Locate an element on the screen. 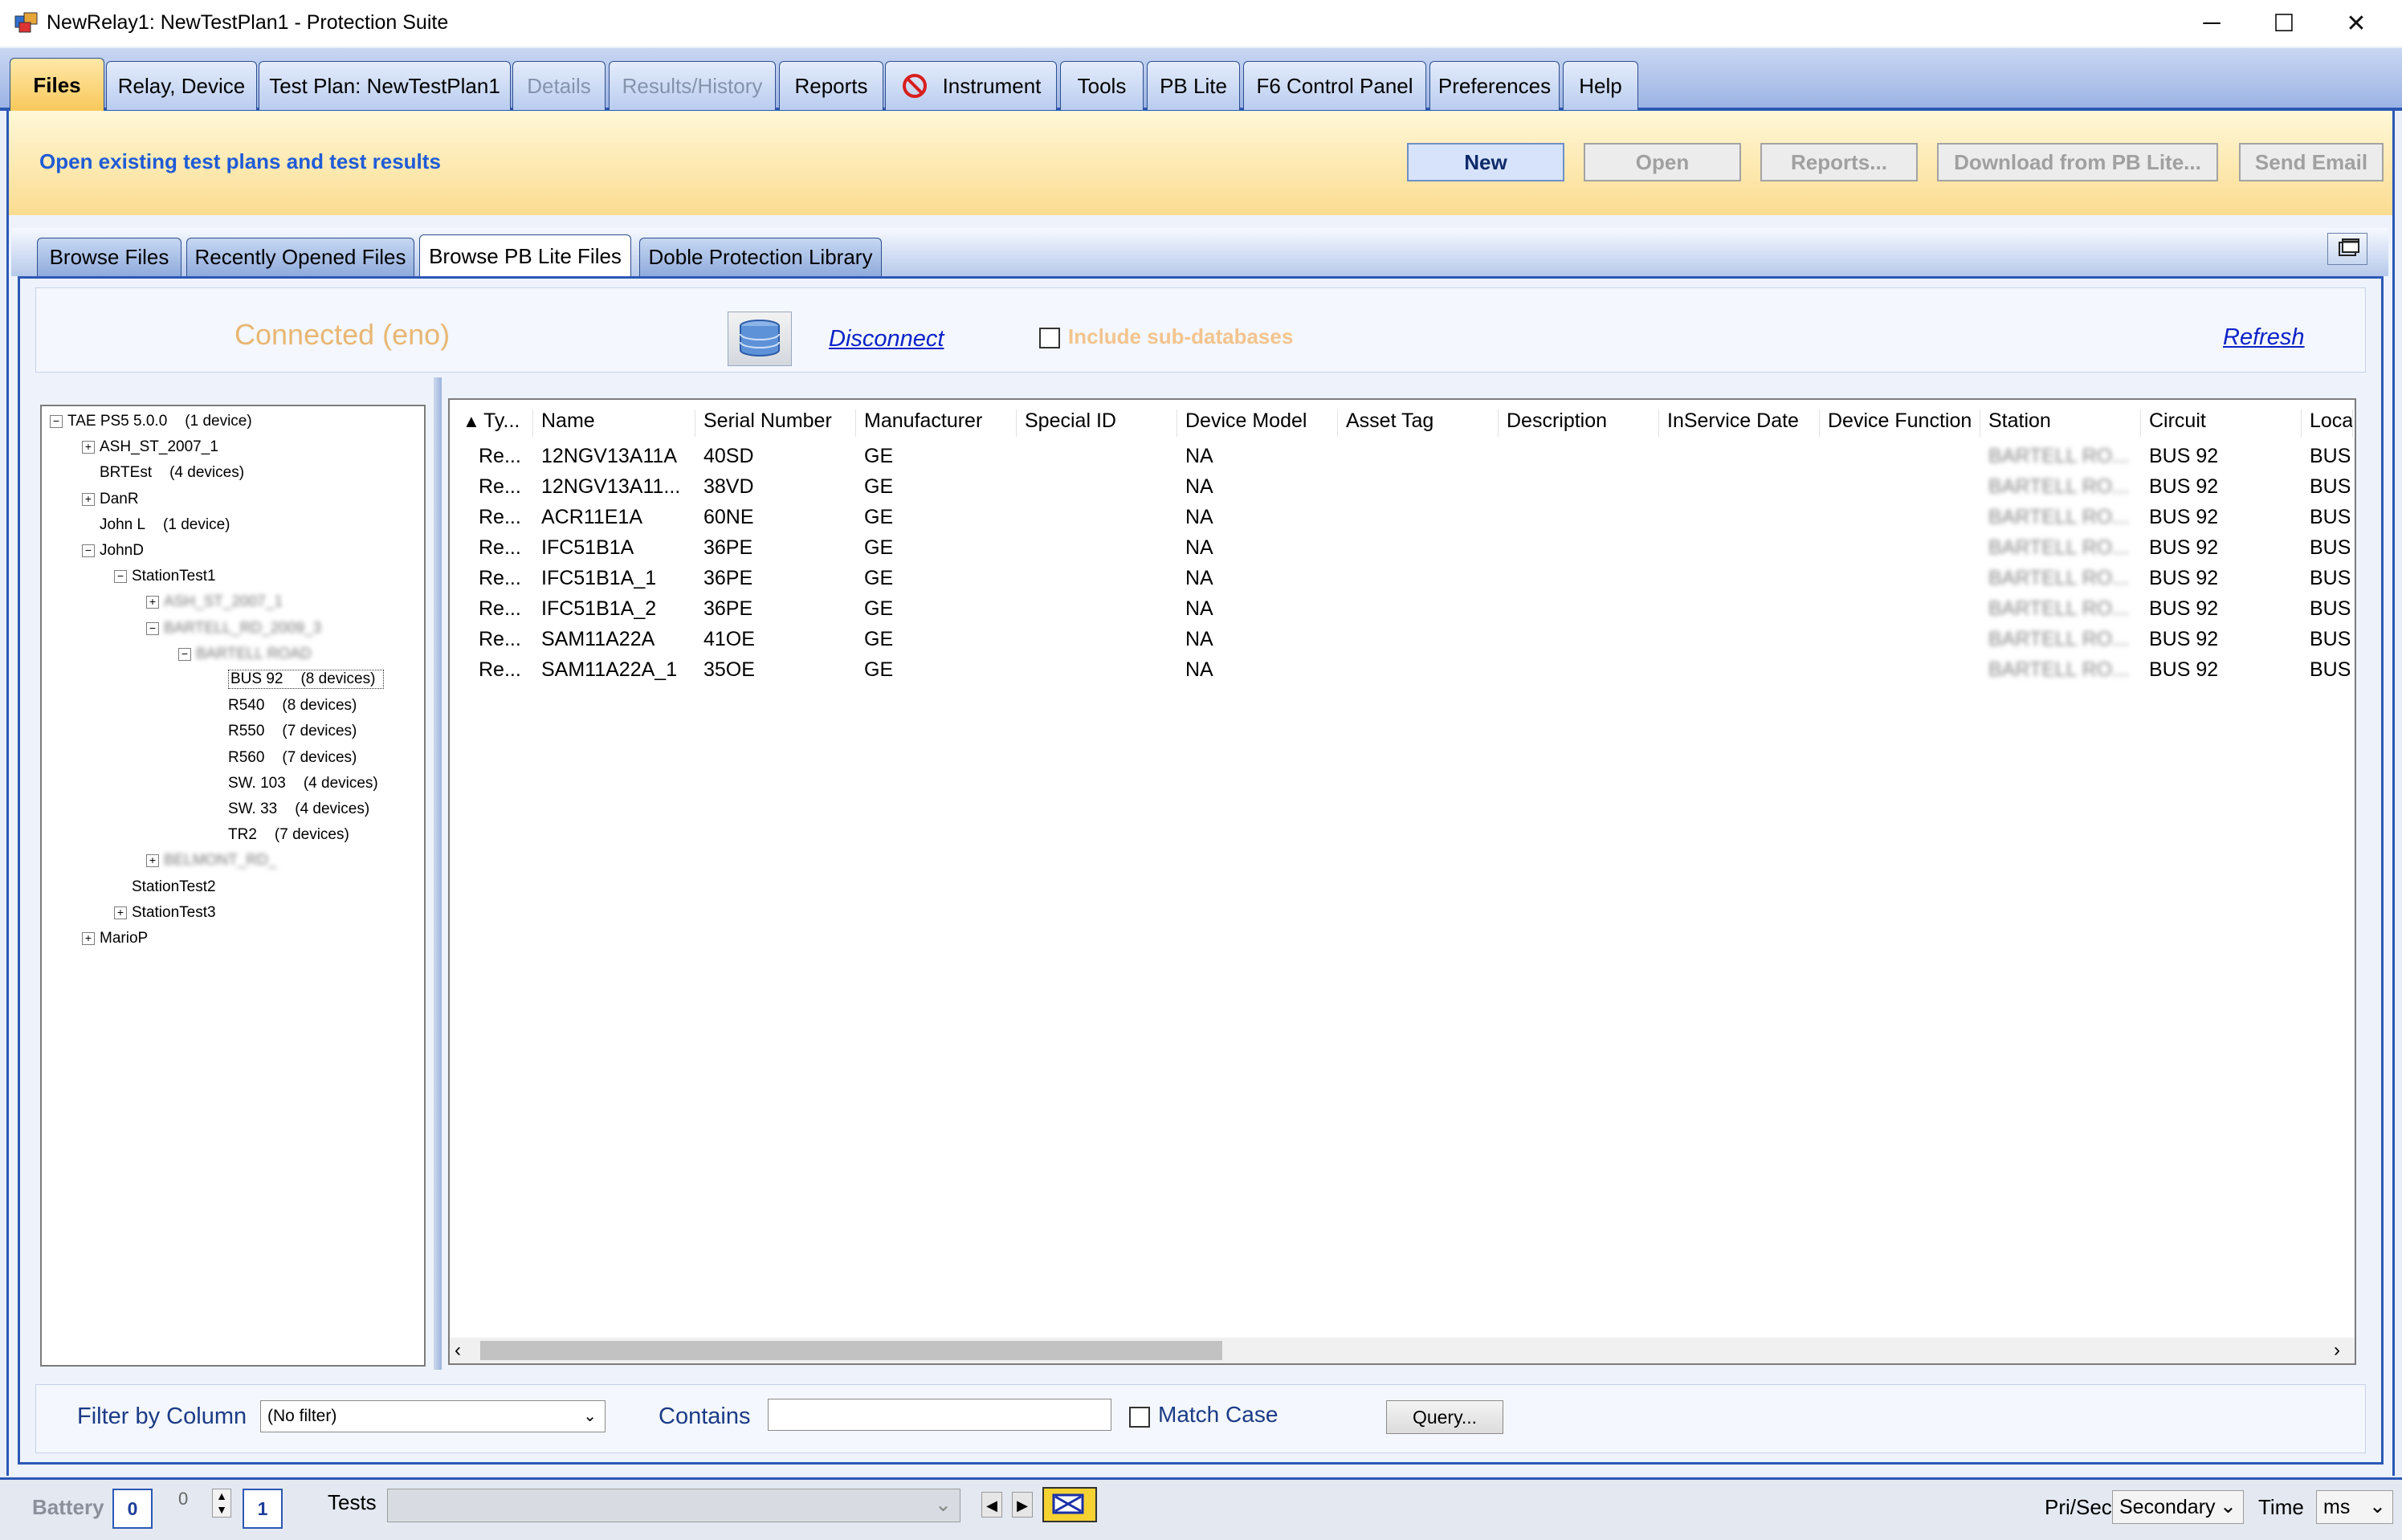 The image size is (2402, 1540). tab-tools: Tools is located at coordinates (1102, 85).